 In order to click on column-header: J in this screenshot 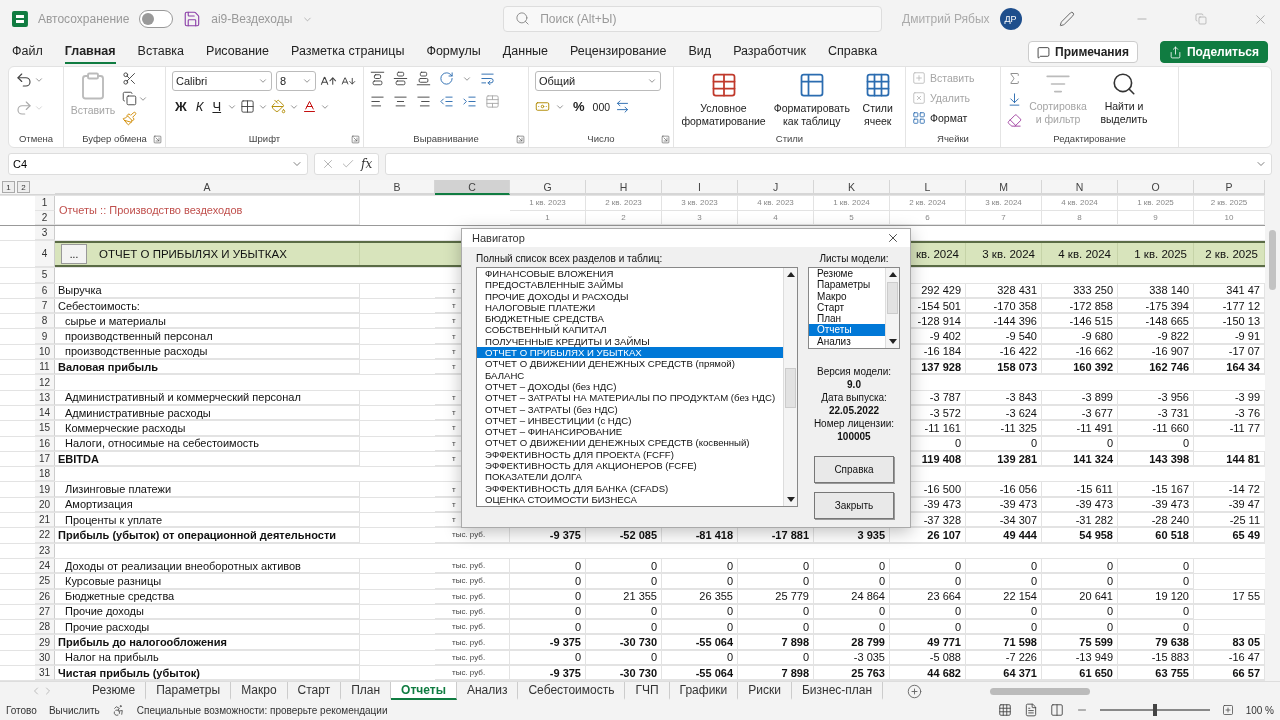, I will do `click(776, 187)`.